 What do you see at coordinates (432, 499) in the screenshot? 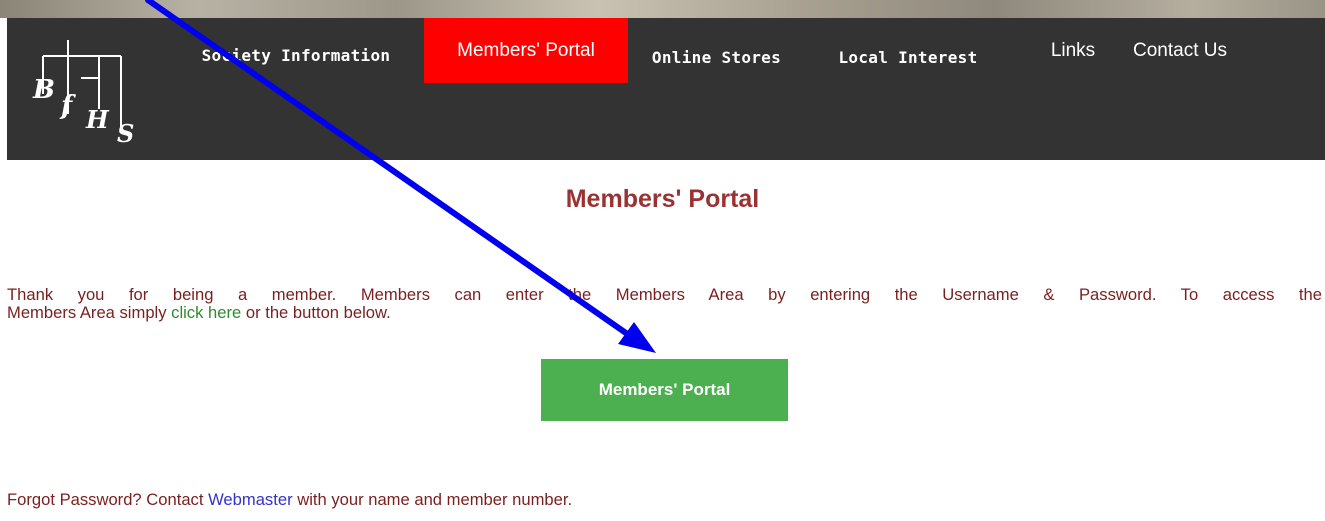
I see `forgot-suffix: with your name and member number.` at bounding box center [432, 499].